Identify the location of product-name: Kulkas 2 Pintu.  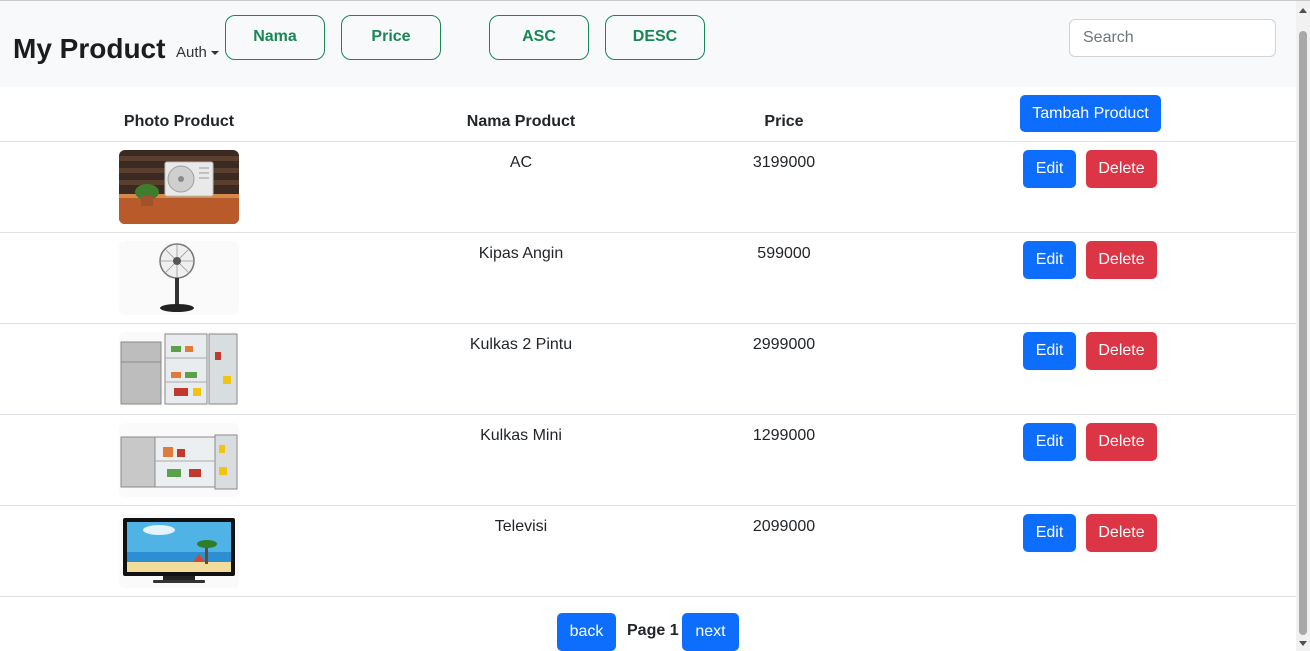
(521, 344).